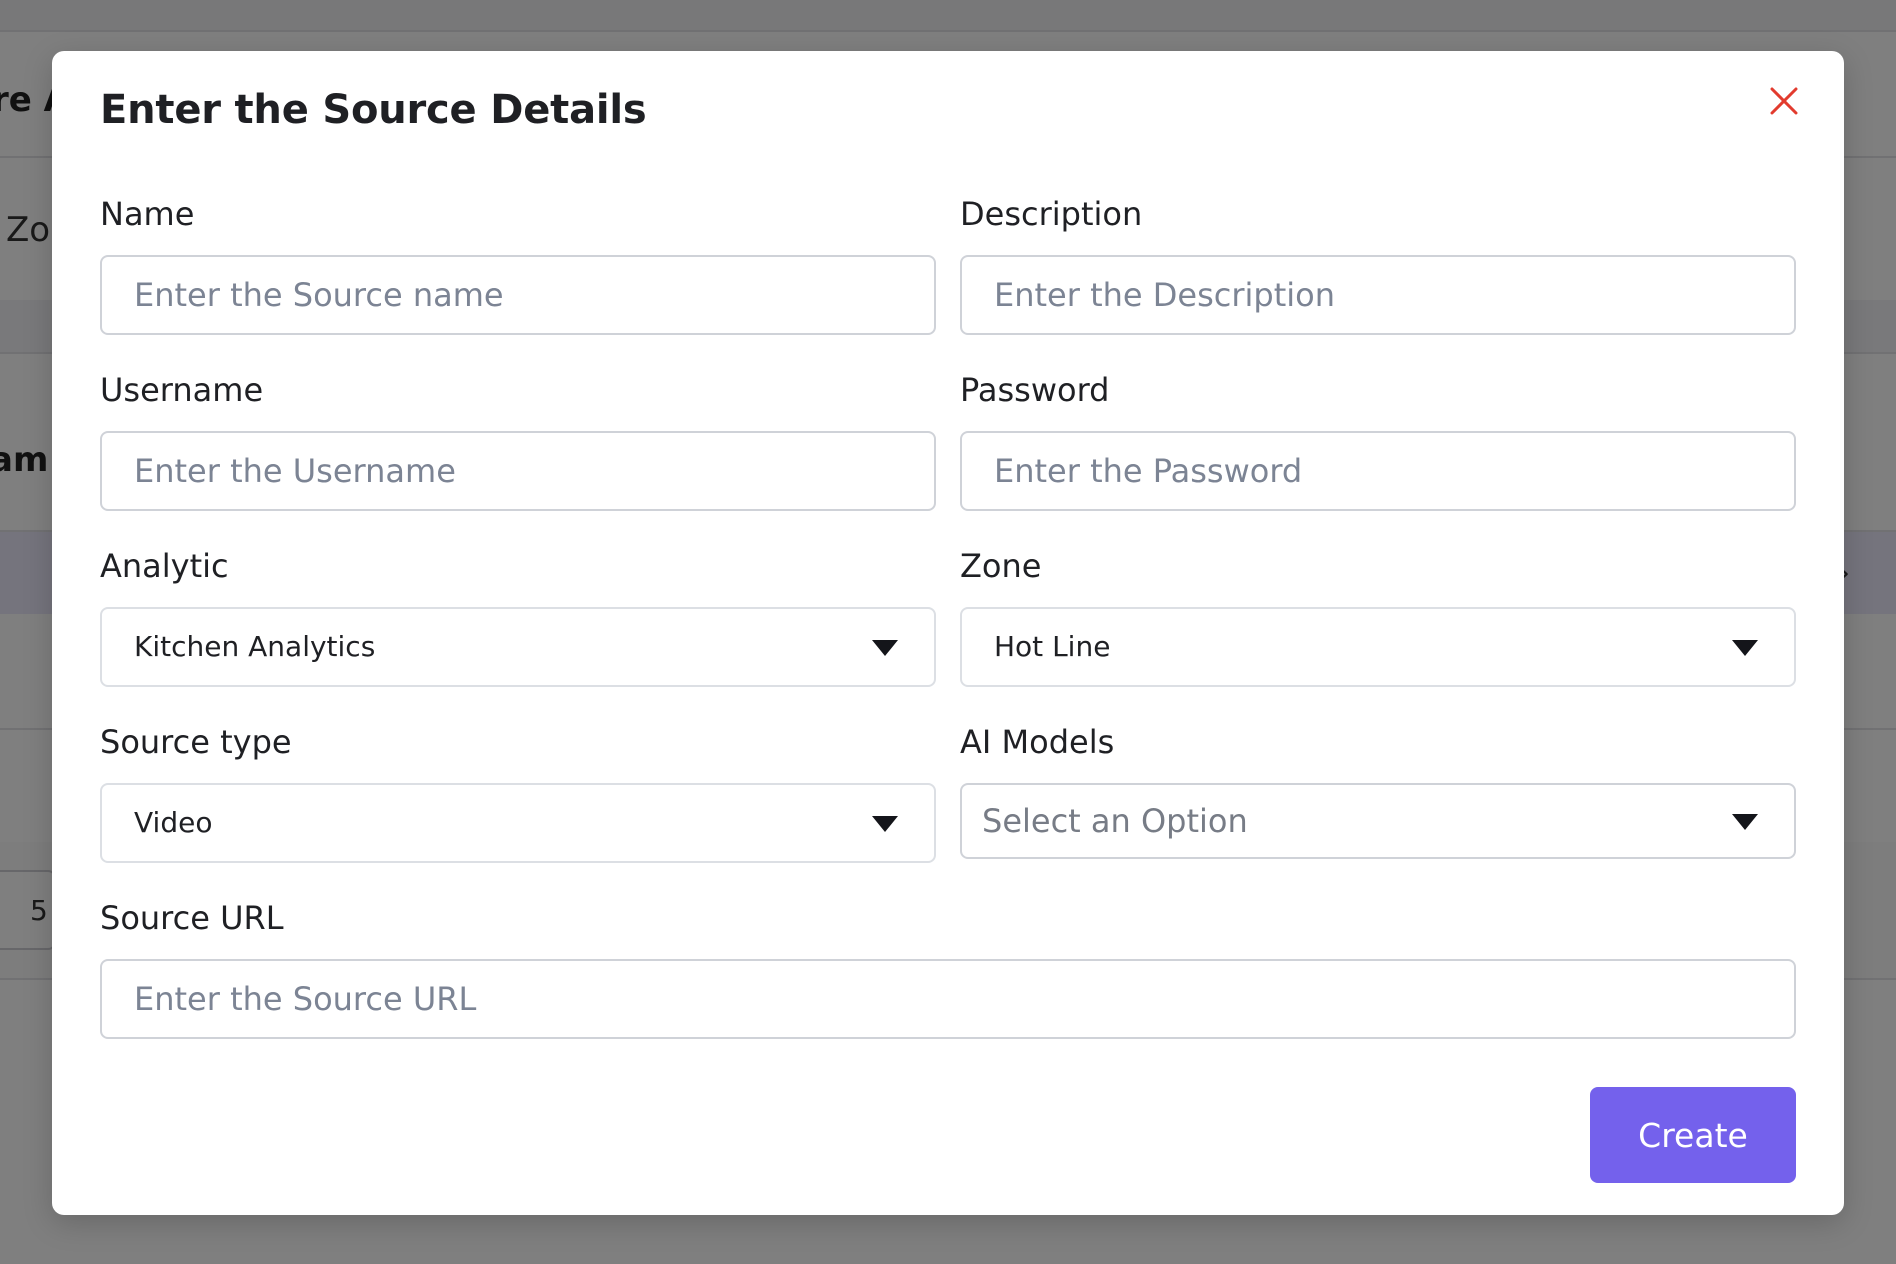 The width and height of the screenshot is (1896, 1264). Describe the element at coordinates (1035, 390) in the screenshot. I see `password-label: Password` at that location.